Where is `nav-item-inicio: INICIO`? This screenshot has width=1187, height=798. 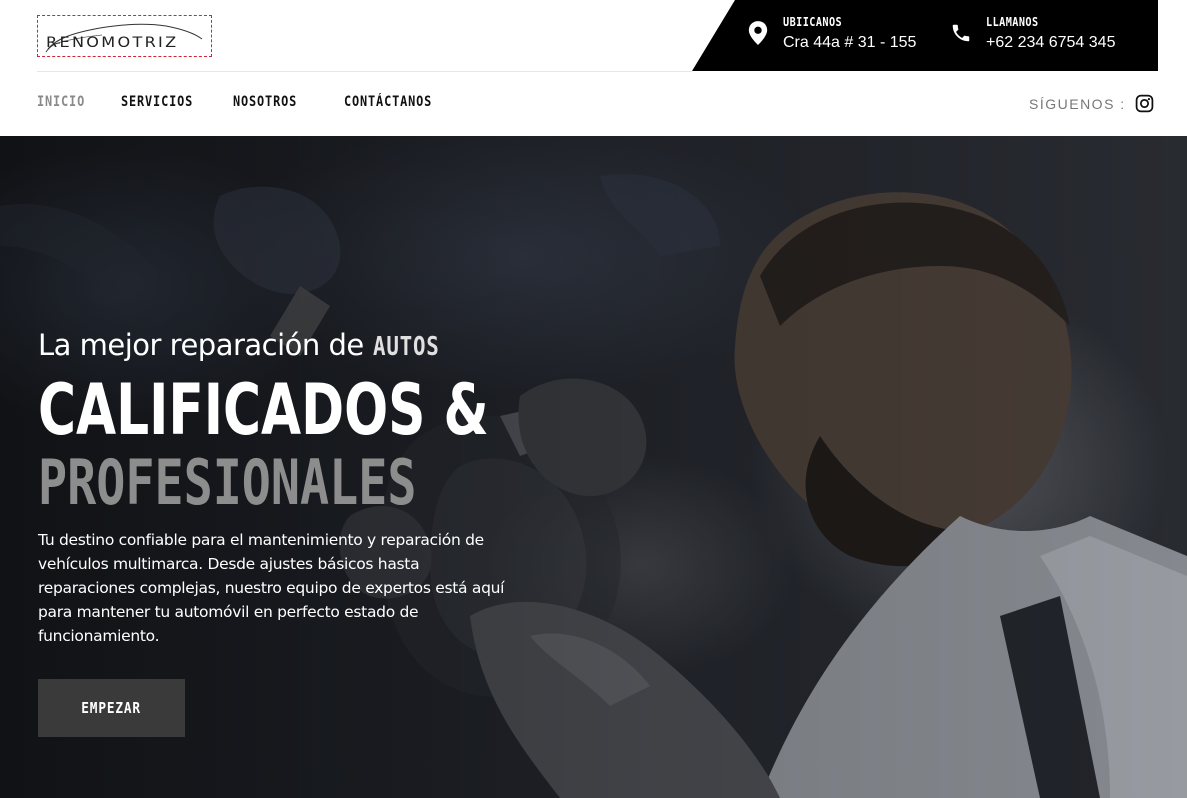
nav-item-inicio: INICIO is located at coordinates (61, 102).